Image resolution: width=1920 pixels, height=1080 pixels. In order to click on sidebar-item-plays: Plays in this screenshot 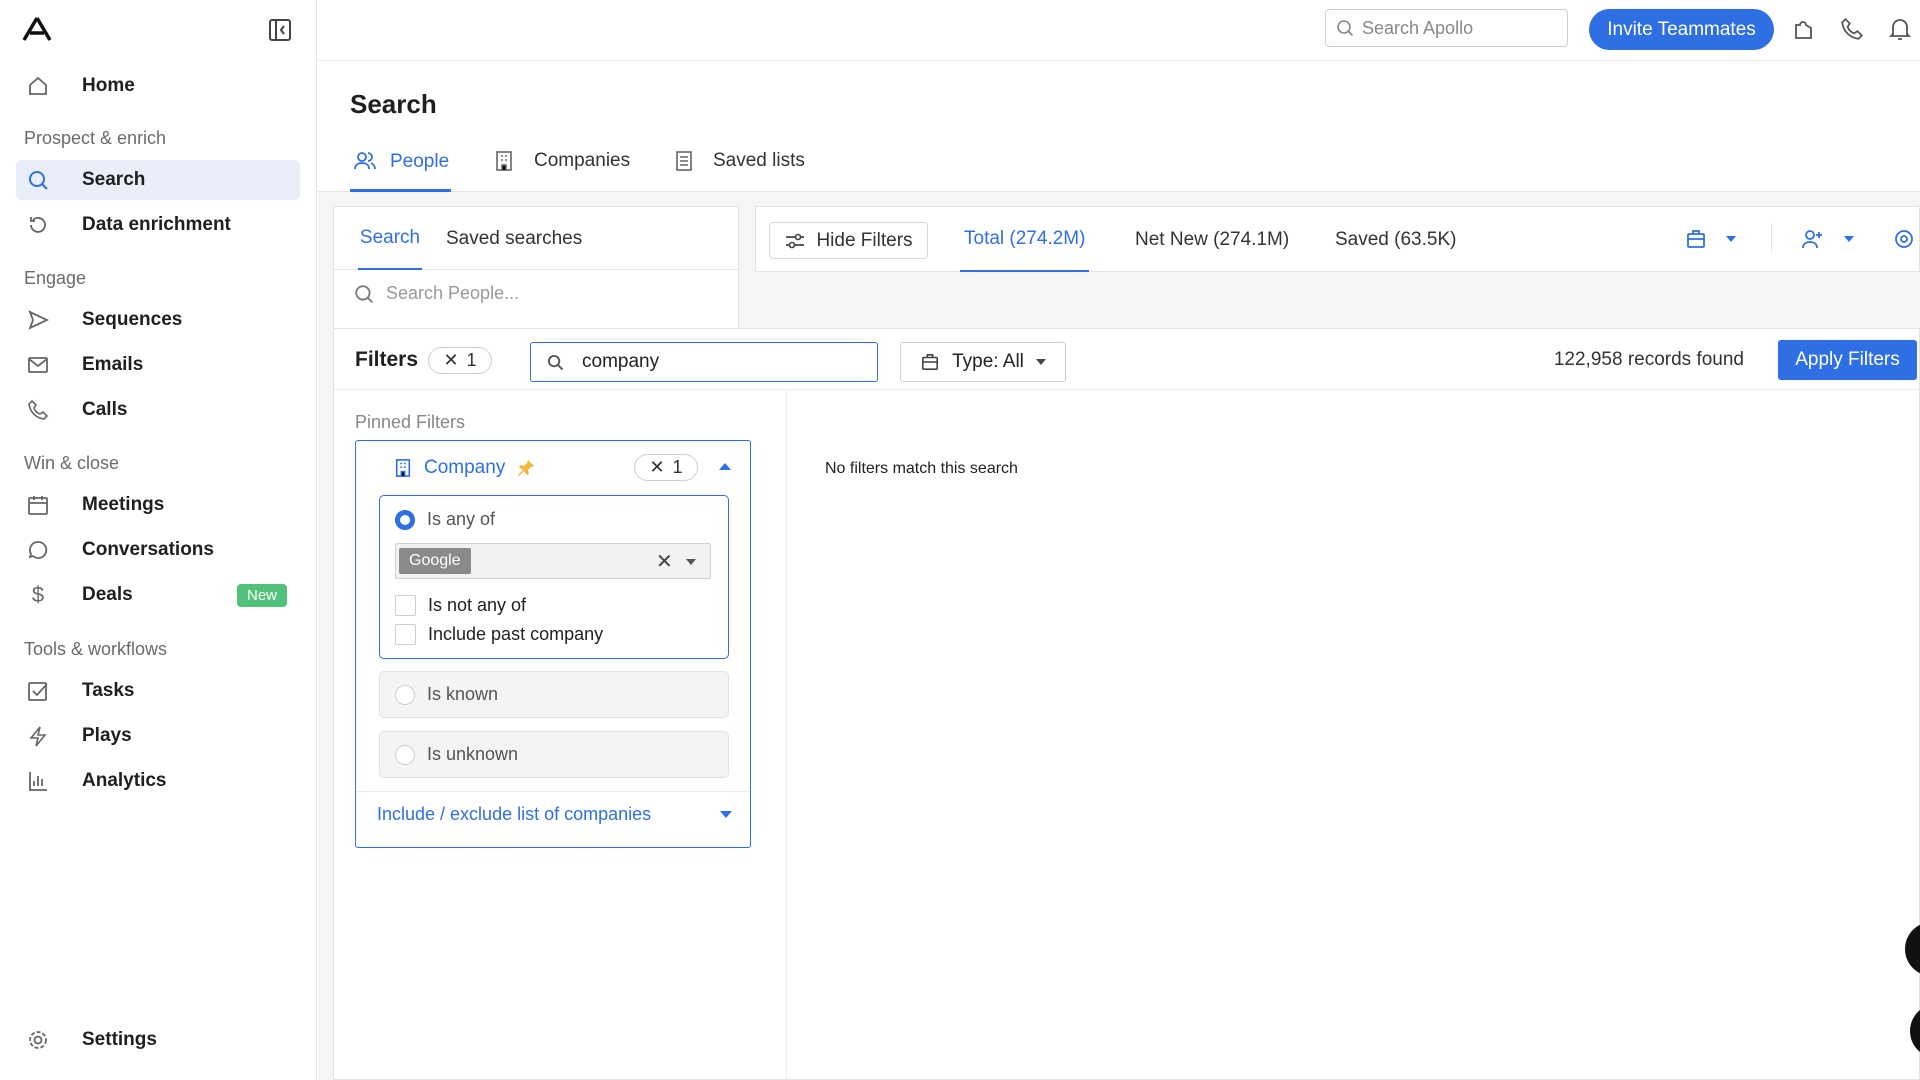, I will do `click(158, 736)`.